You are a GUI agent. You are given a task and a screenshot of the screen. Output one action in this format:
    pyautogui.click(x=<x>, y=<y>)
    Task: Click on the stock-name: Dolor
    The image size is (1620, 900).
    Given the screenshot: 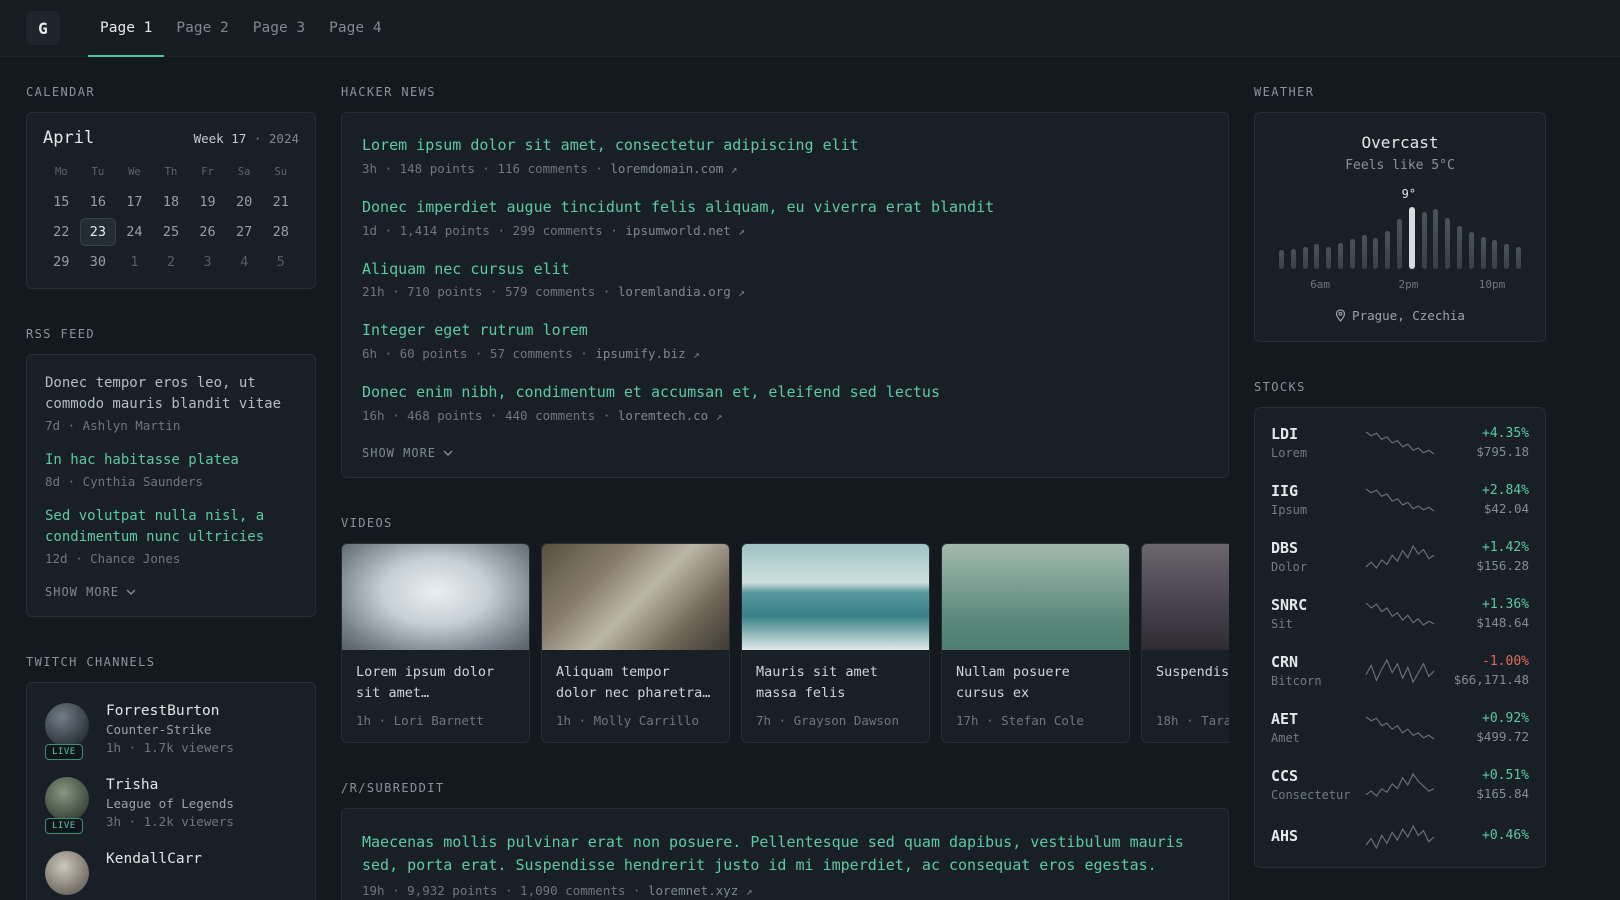 What is the action you would take?
    pyautogui.click(x=1289, y=567)
    